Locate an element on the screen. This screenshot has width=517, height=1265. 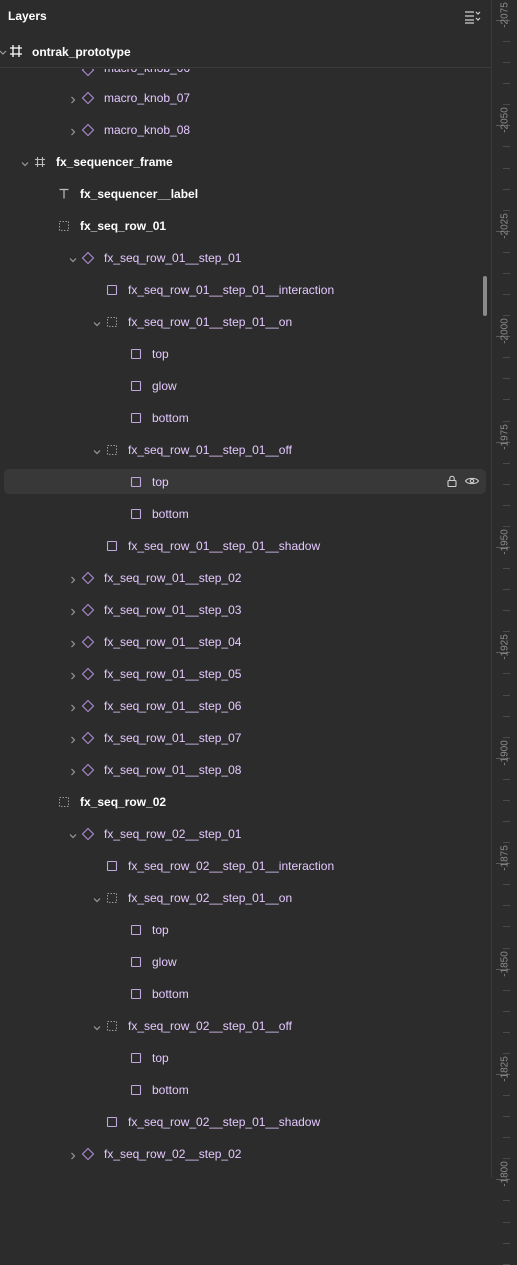
layer-row: fx_seq_row_02__step_01__off is located at coordinates (245, 1026).